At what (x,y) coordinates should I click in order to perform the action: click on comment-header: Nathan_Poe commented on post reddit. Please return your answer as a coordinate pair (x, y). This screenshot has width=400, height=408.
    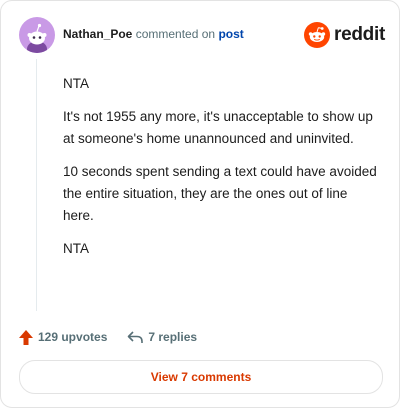
    Looking at the image, I should click on (202, 35).